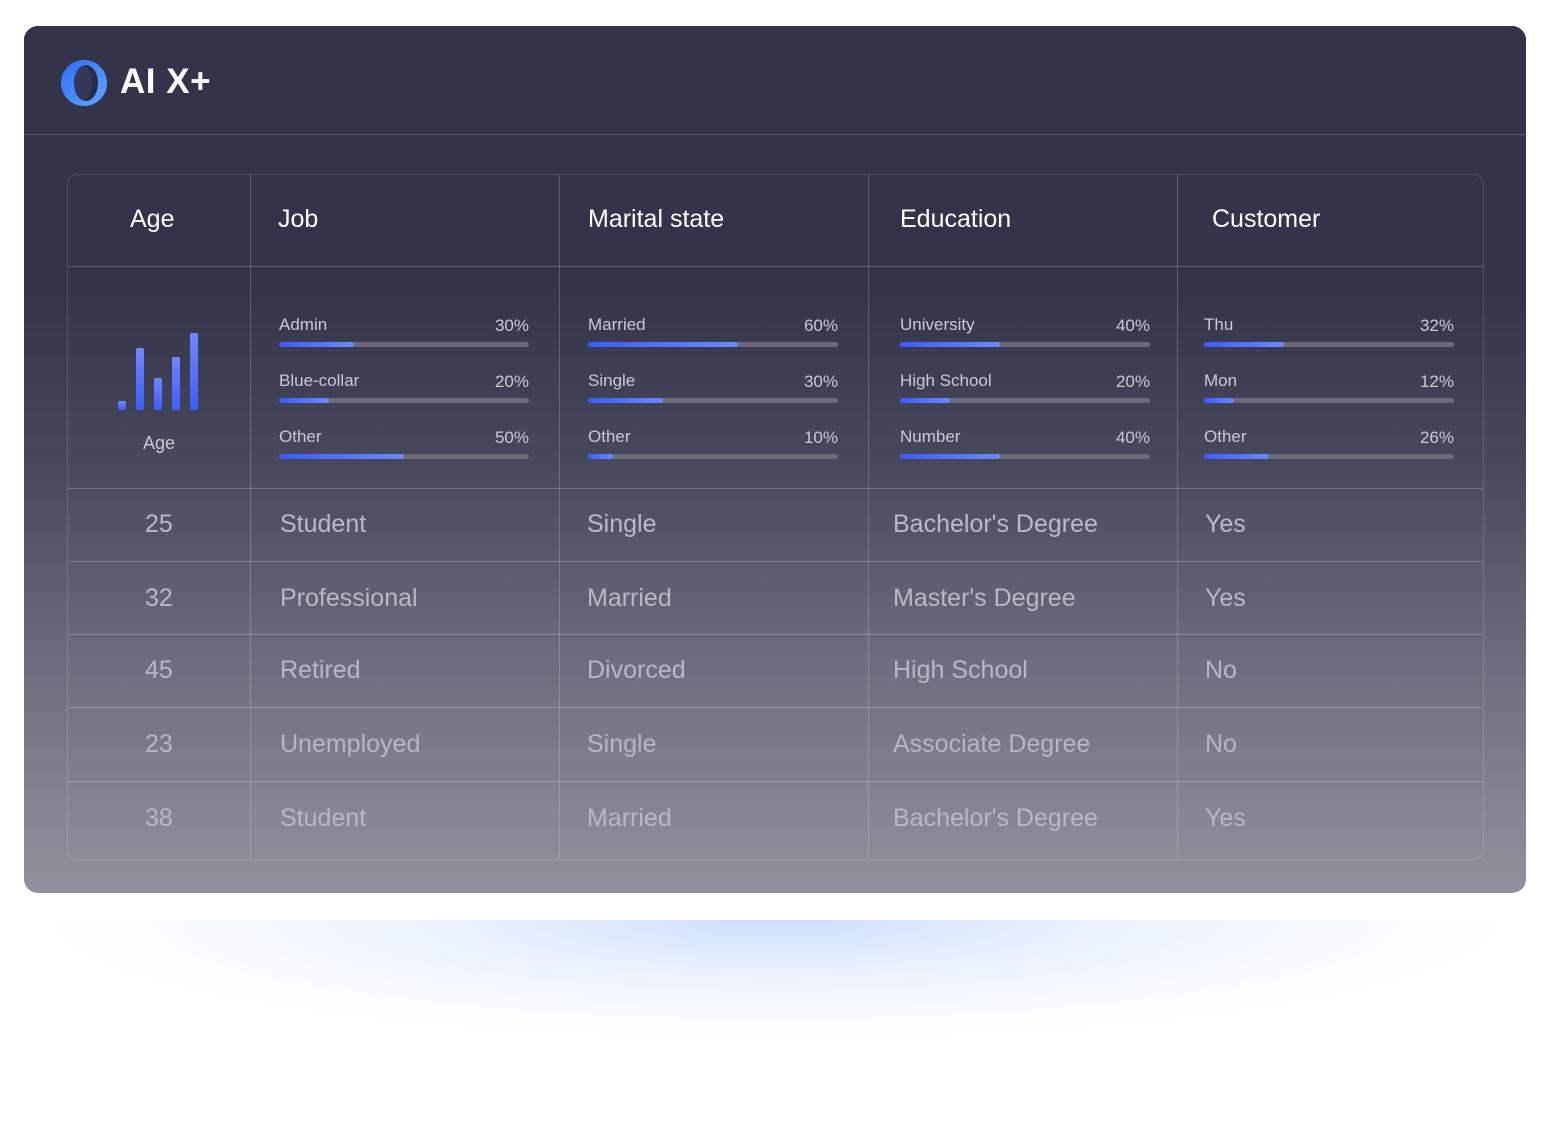  I want to click on summary-item-value: 26%, so click(1436, 437).